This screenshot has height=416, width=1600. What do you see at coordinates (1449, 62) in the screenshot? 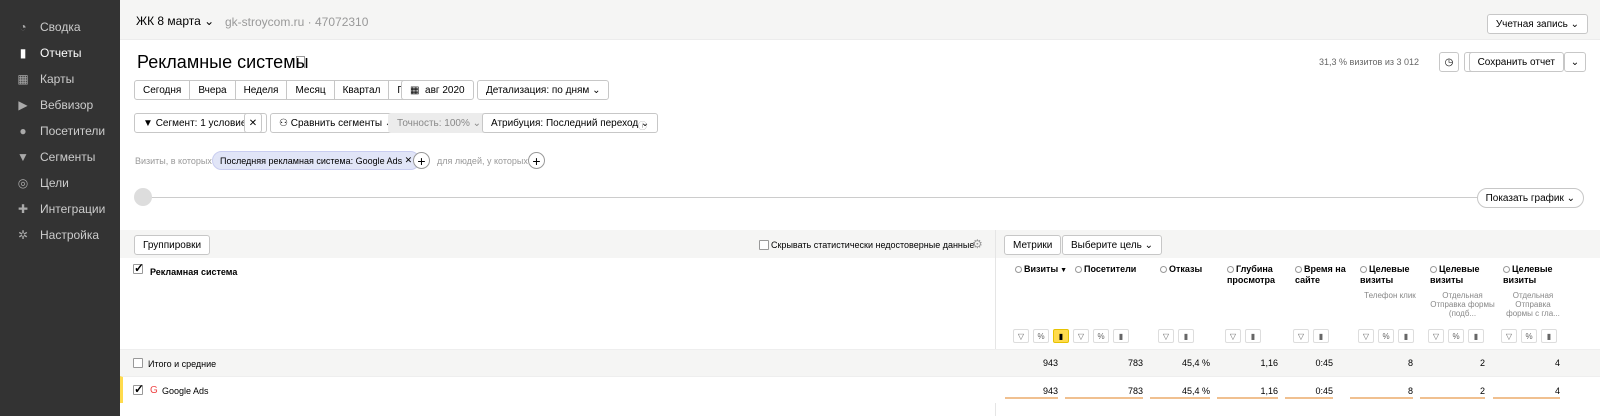
I see `history-button: ◷` at bounding box center [1449, 62].